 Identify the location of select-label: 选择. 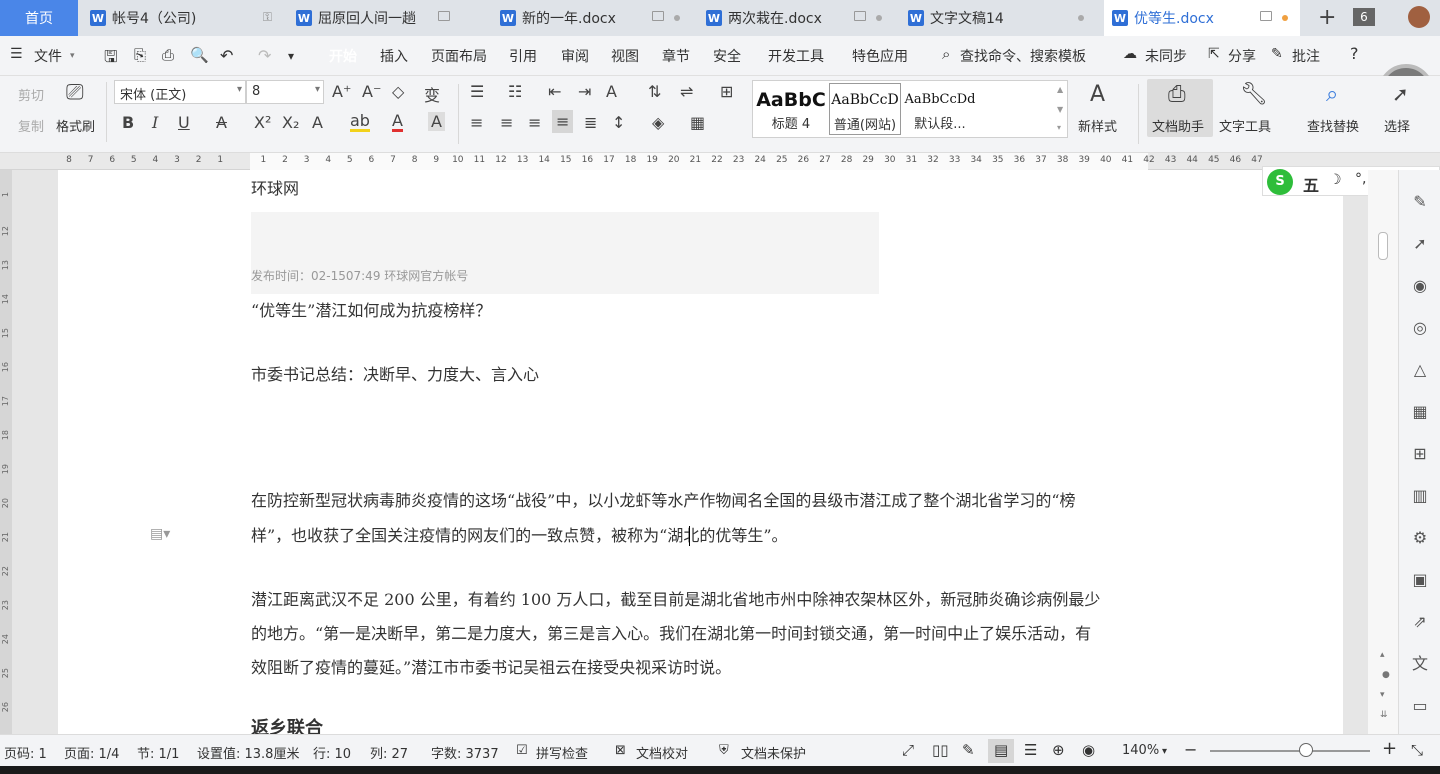
(1397, 125).